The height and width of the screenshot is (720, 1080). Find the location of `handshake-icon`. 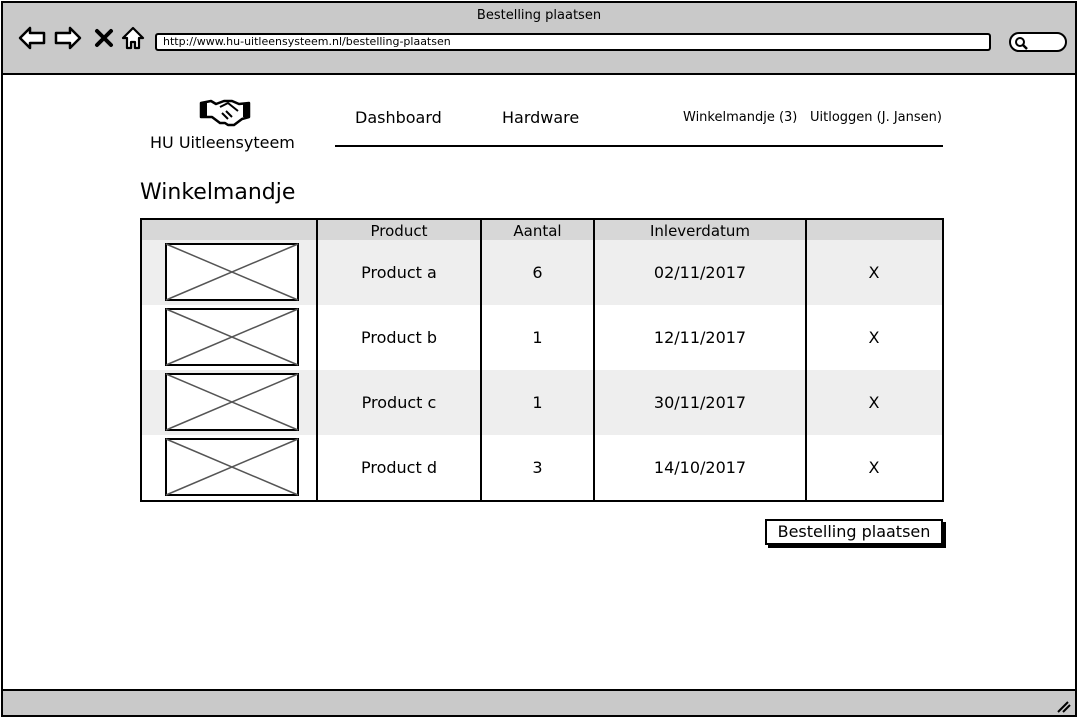

handshake-icon is located at coordinates (225, 114).